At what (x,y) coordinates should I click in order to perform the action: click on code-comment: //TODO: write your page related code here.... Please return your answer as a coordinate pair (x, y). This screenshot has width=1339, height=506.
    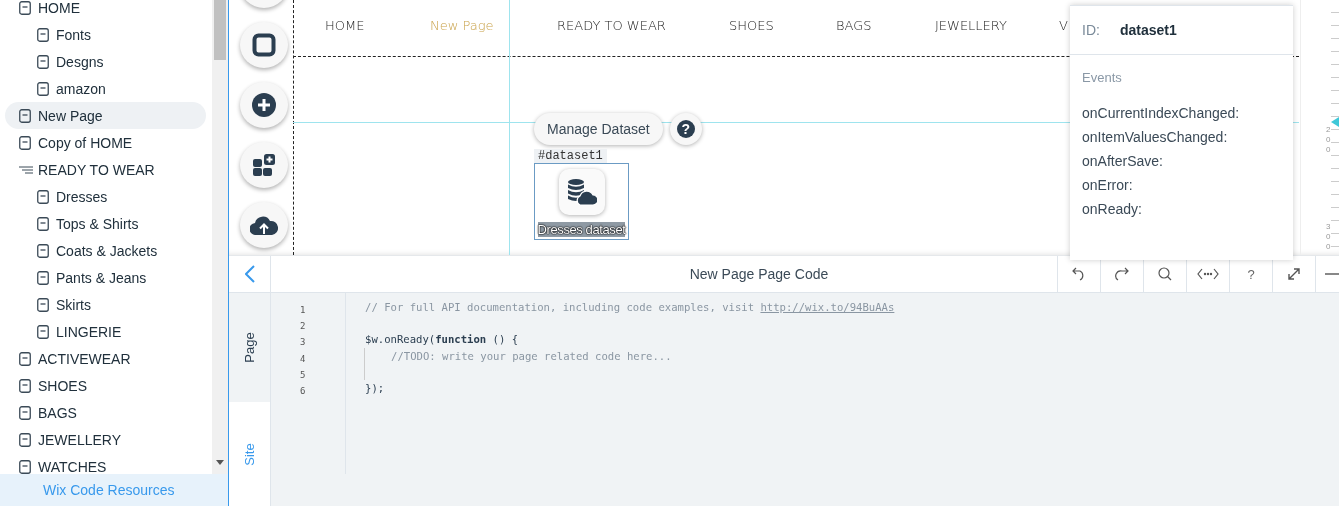
    Looking at the image, I should click on (531, 355).